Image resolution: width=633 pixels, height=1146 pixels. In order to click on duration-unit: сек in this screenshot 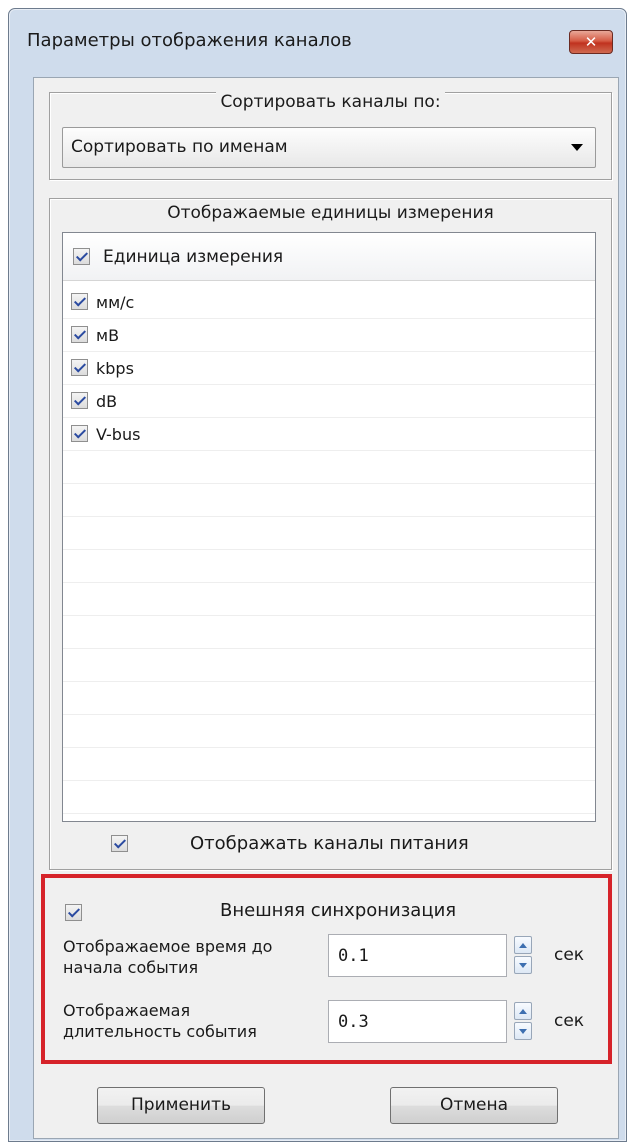, I will do `click(569, 1021)`.